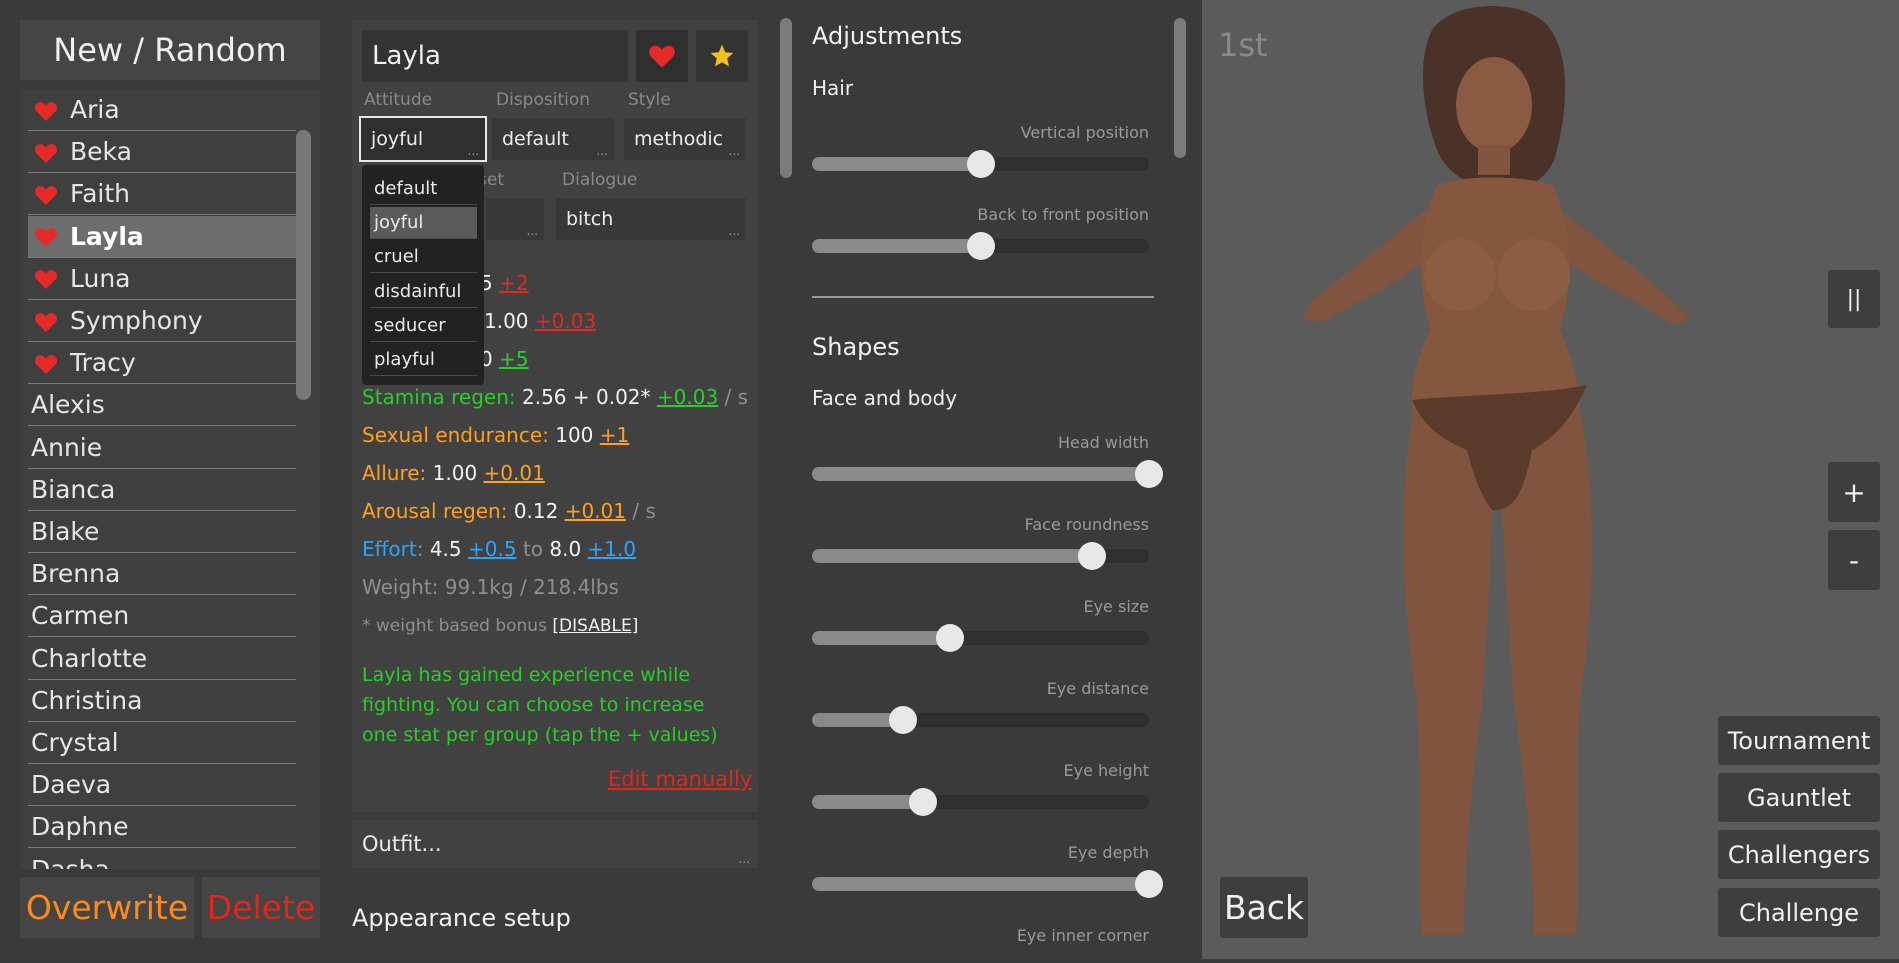 This screenshot has height=963, width=1899. I want to click on back-button: Back, so click(1264, 907).